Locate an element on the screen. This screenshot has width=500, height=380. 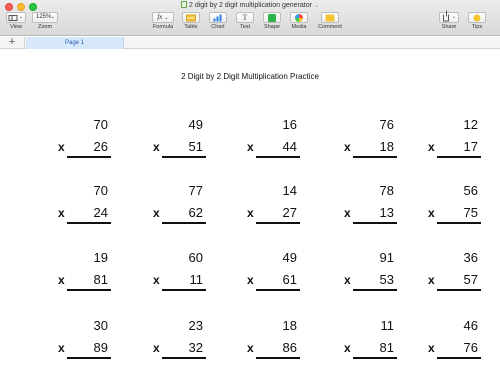
formula-button: fx ⌄ is located at coordinates (163, 17).